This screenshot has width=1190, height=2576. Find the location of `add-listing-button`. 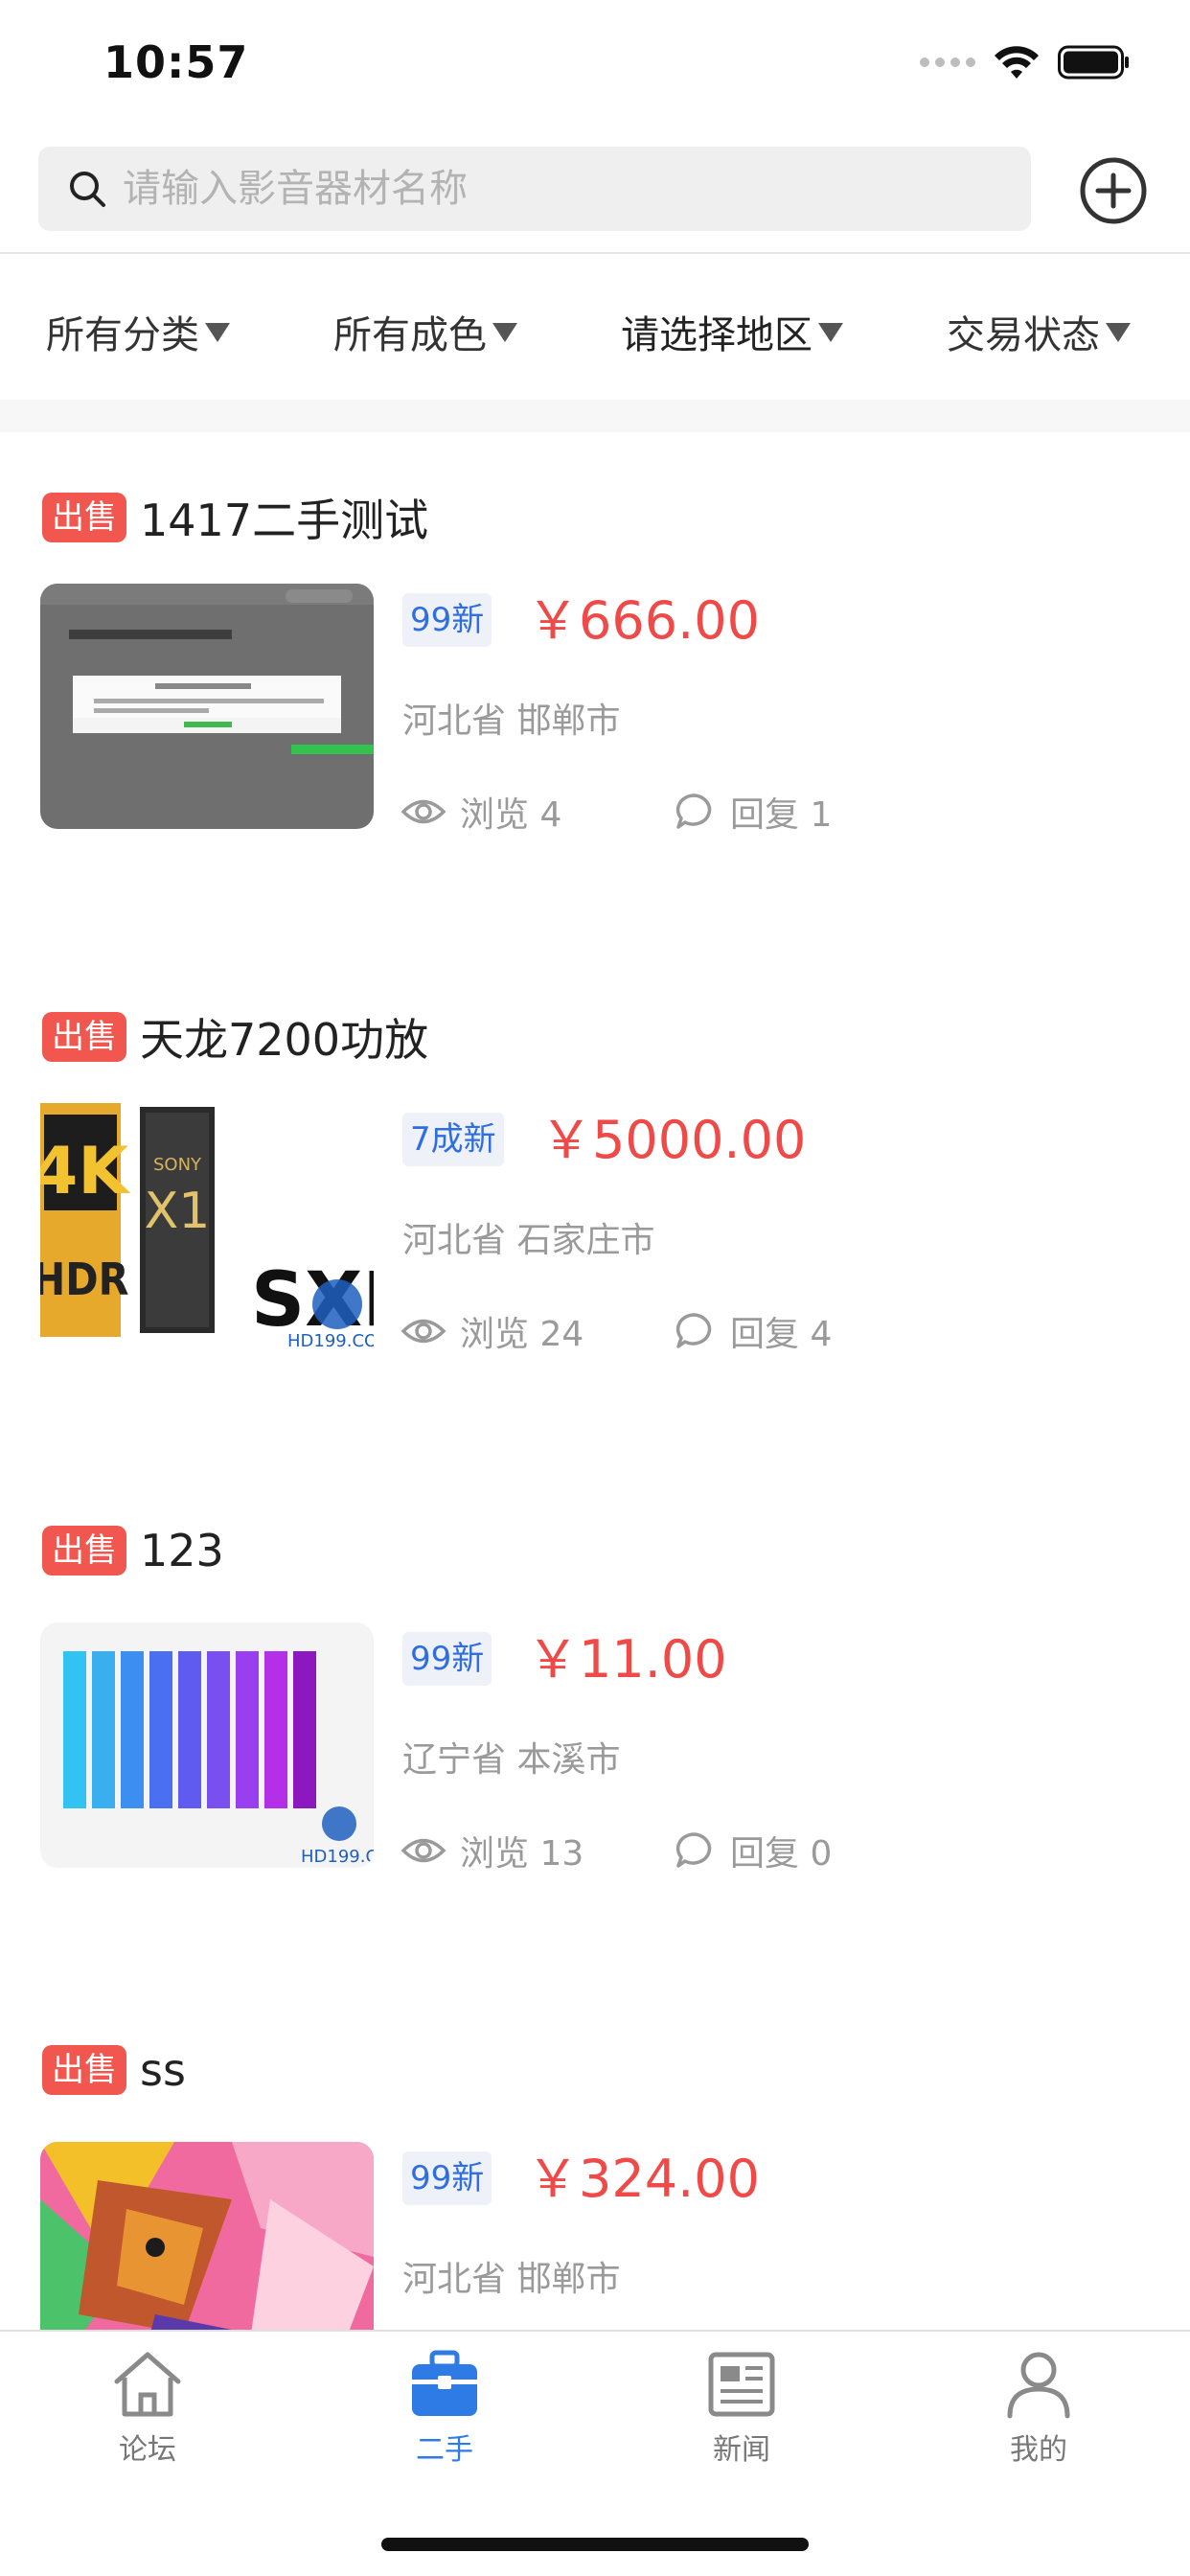

add-listing-button is located at coordinates (1113, 190).